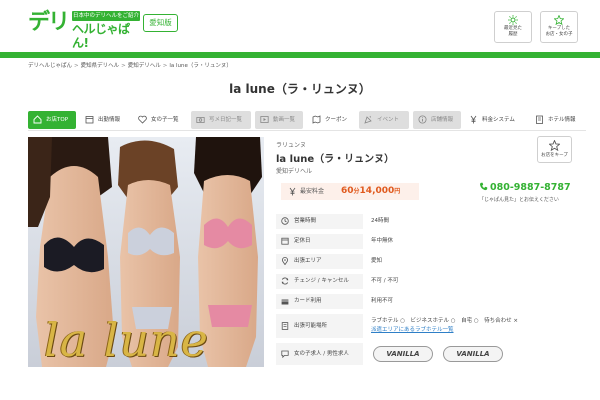 The height and width of the screenshot is (400, 600). I want to click on logo-sub-text: ヘルじゃぱん!, so click(101, 36).